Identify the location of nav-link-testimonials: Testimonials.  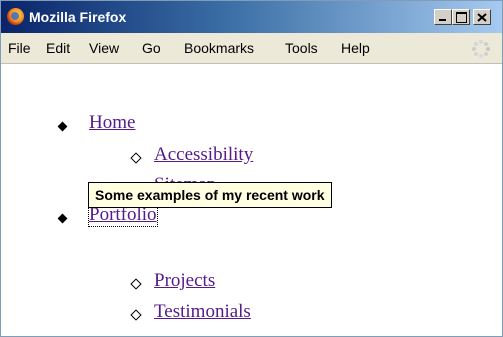
(202, 312).